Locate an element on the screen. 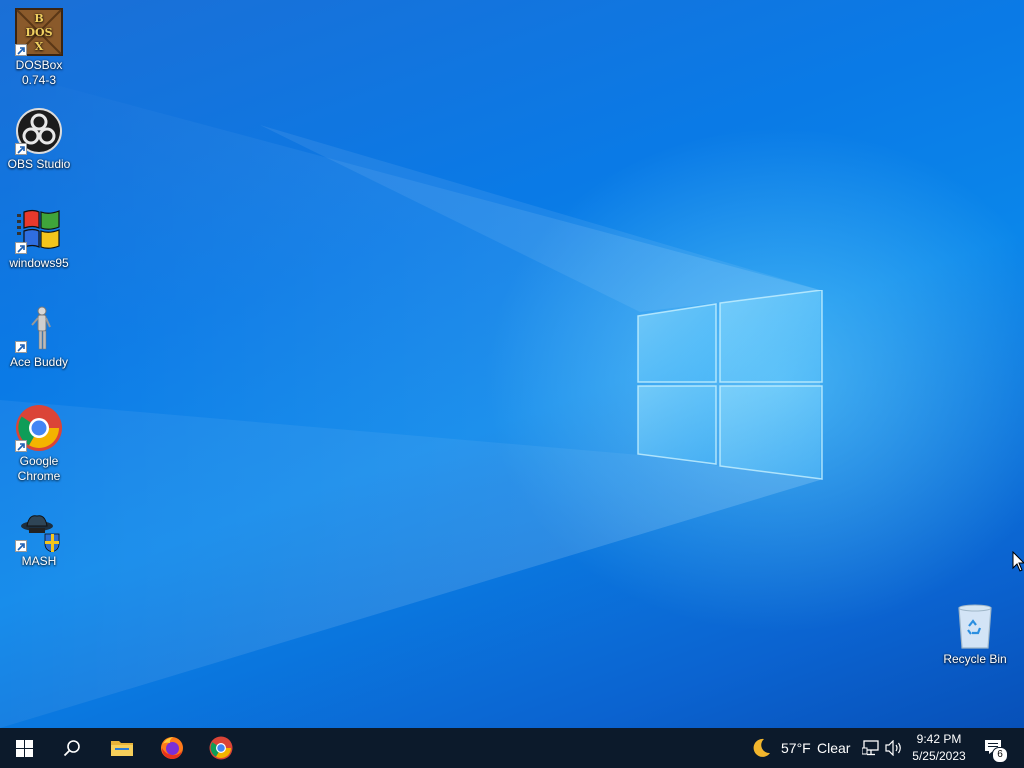  firefox-button is located at coordinates (172, 748).